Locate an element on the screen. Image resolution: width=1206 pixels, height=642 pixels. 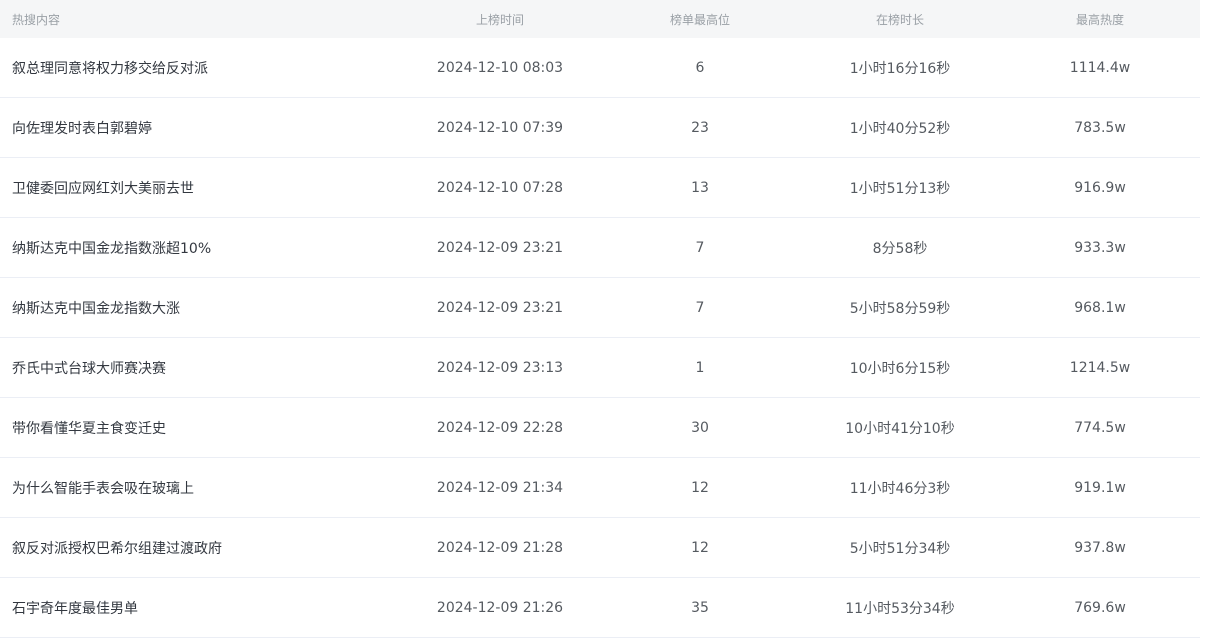
max-heat-cell: 774.5w is located at coordinates (1100, 427).